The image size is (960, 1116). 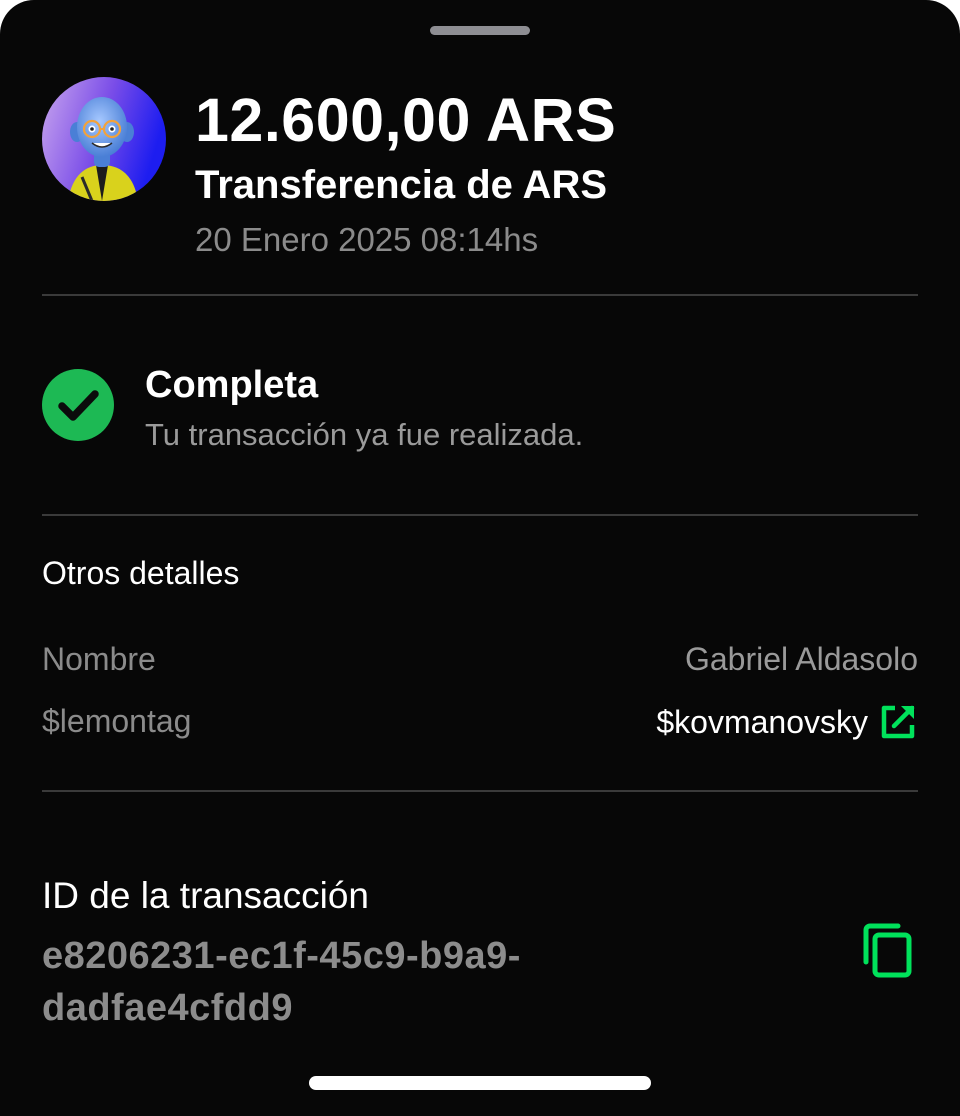 I want to click on status-subtitle: Tu transacción ya fue realizada., so click(x=364, y=434).